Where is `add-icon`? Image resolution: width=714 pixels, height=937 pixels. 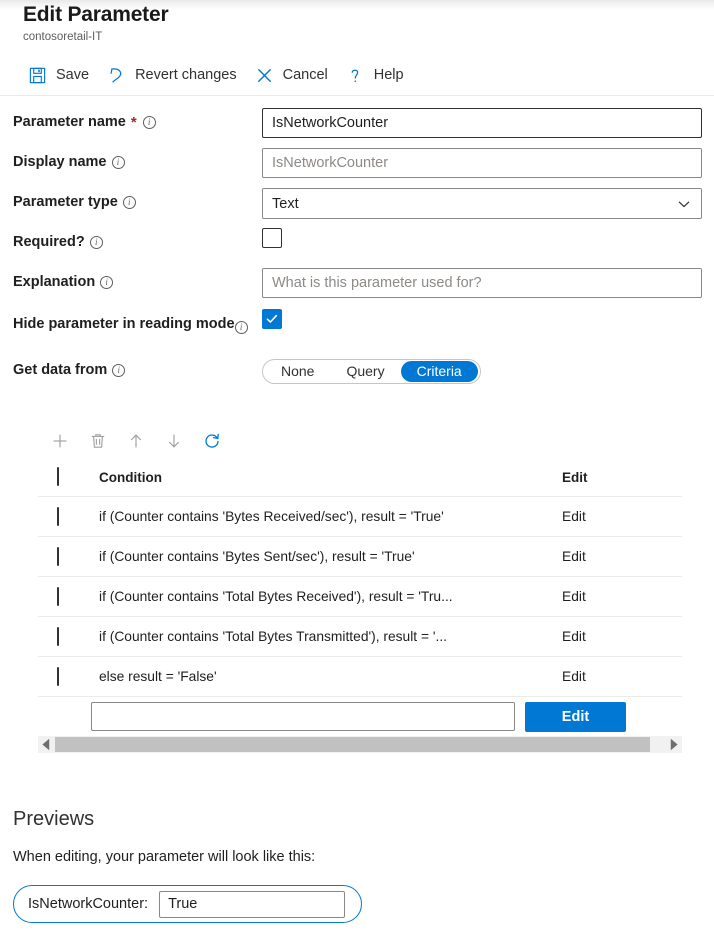
add-icon is located at coordinates (60, 441).